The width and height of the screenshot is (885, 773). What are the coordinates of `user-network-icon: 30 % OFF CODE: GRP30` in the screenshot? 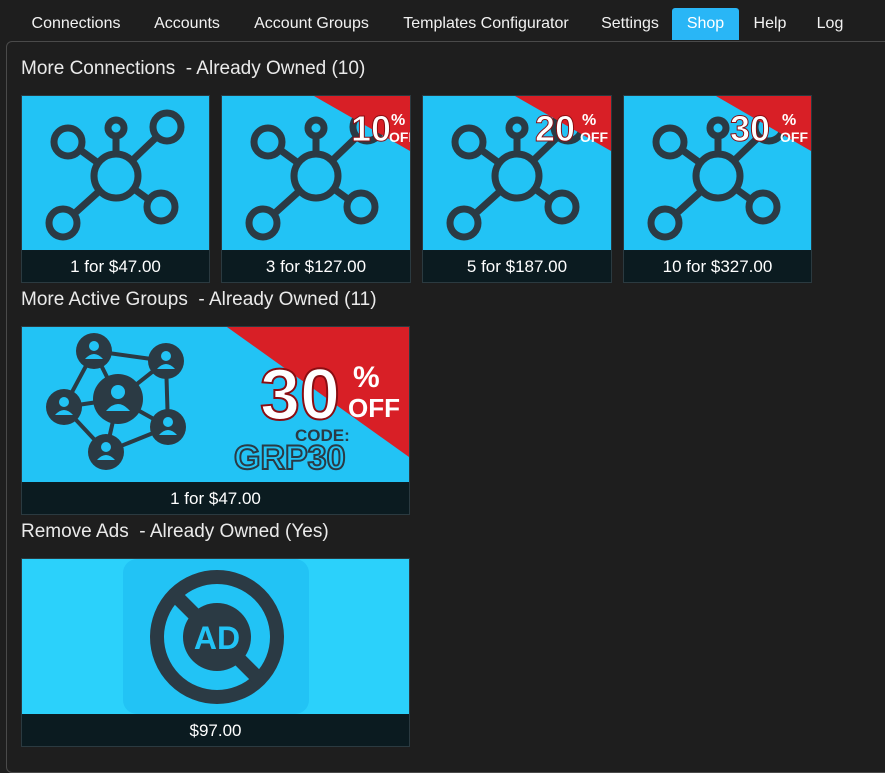 It's located at (227, 402).